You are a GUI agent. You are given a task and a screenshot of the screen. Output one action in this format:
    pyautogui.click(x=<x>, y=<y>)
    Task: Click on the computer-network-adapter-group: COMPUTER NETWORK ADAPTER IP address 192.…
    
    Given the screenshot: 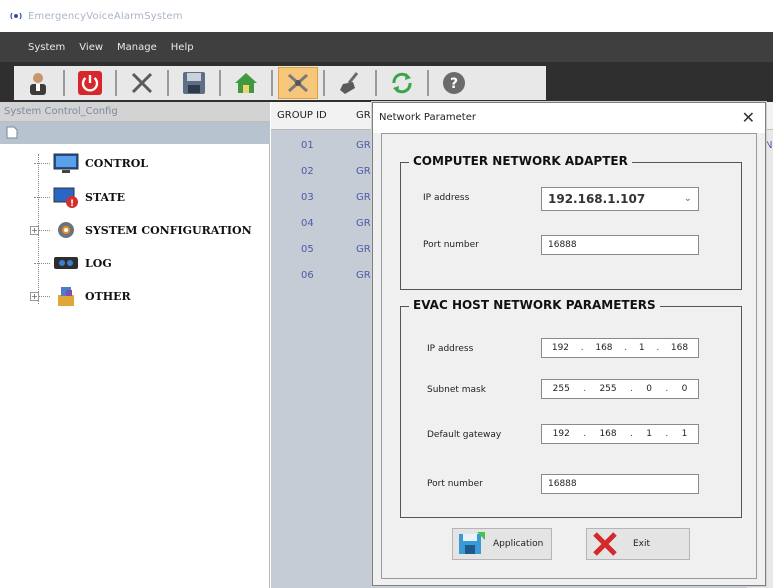 What is the action you would take?
    pyautogui.click(x=571, y=222)
    